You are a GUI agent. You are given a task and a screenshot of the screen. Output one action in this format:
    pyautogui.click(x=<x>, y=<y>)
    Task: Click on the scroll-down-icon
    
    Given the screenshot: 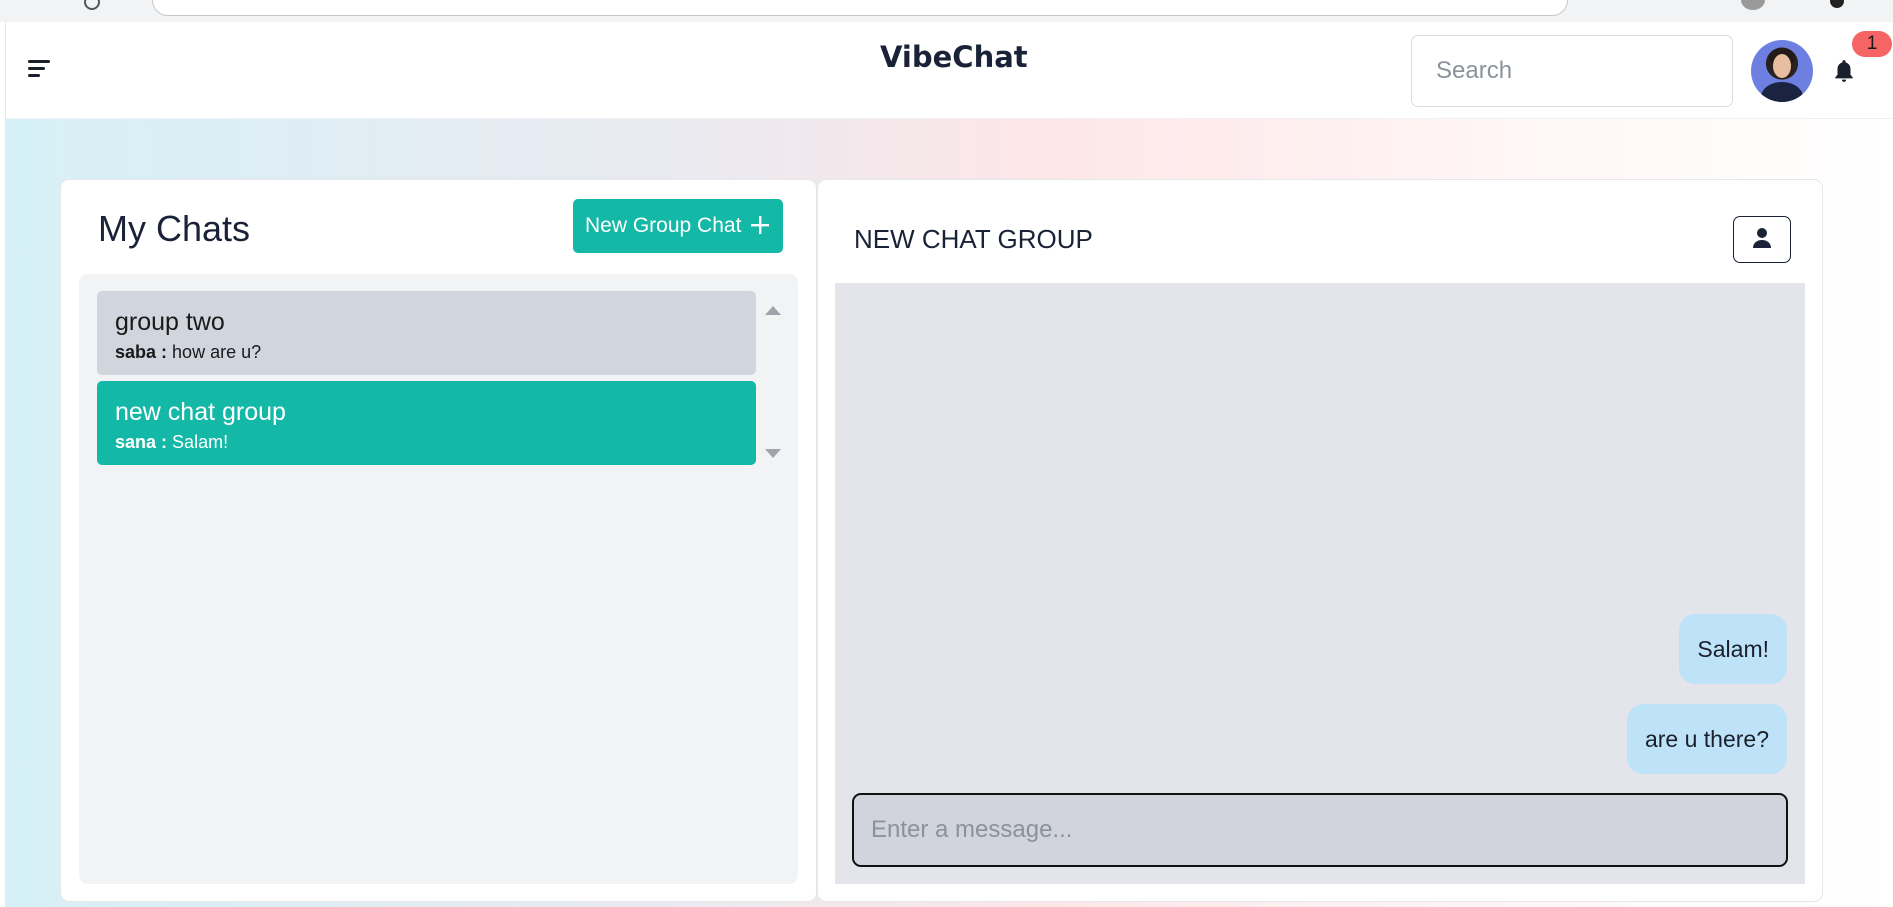 What is the action you would take?
    pyautogui.click(x=773, y=453)
    